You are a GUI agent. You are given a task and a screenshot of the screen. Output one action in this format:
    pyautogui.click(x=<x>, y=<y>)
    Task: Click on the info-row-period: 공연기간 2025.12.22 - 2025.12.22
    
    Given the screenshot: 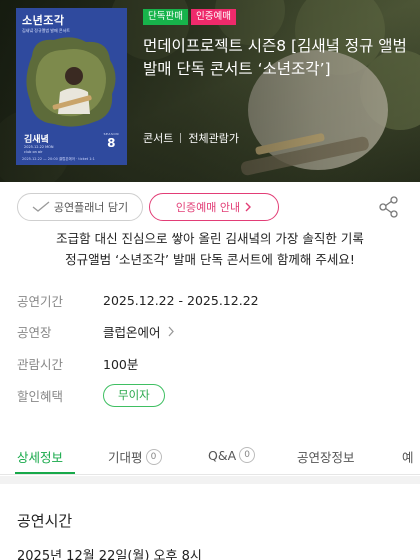 What is the action you would take?
    pyautogui.click(x=138, y=300)
    